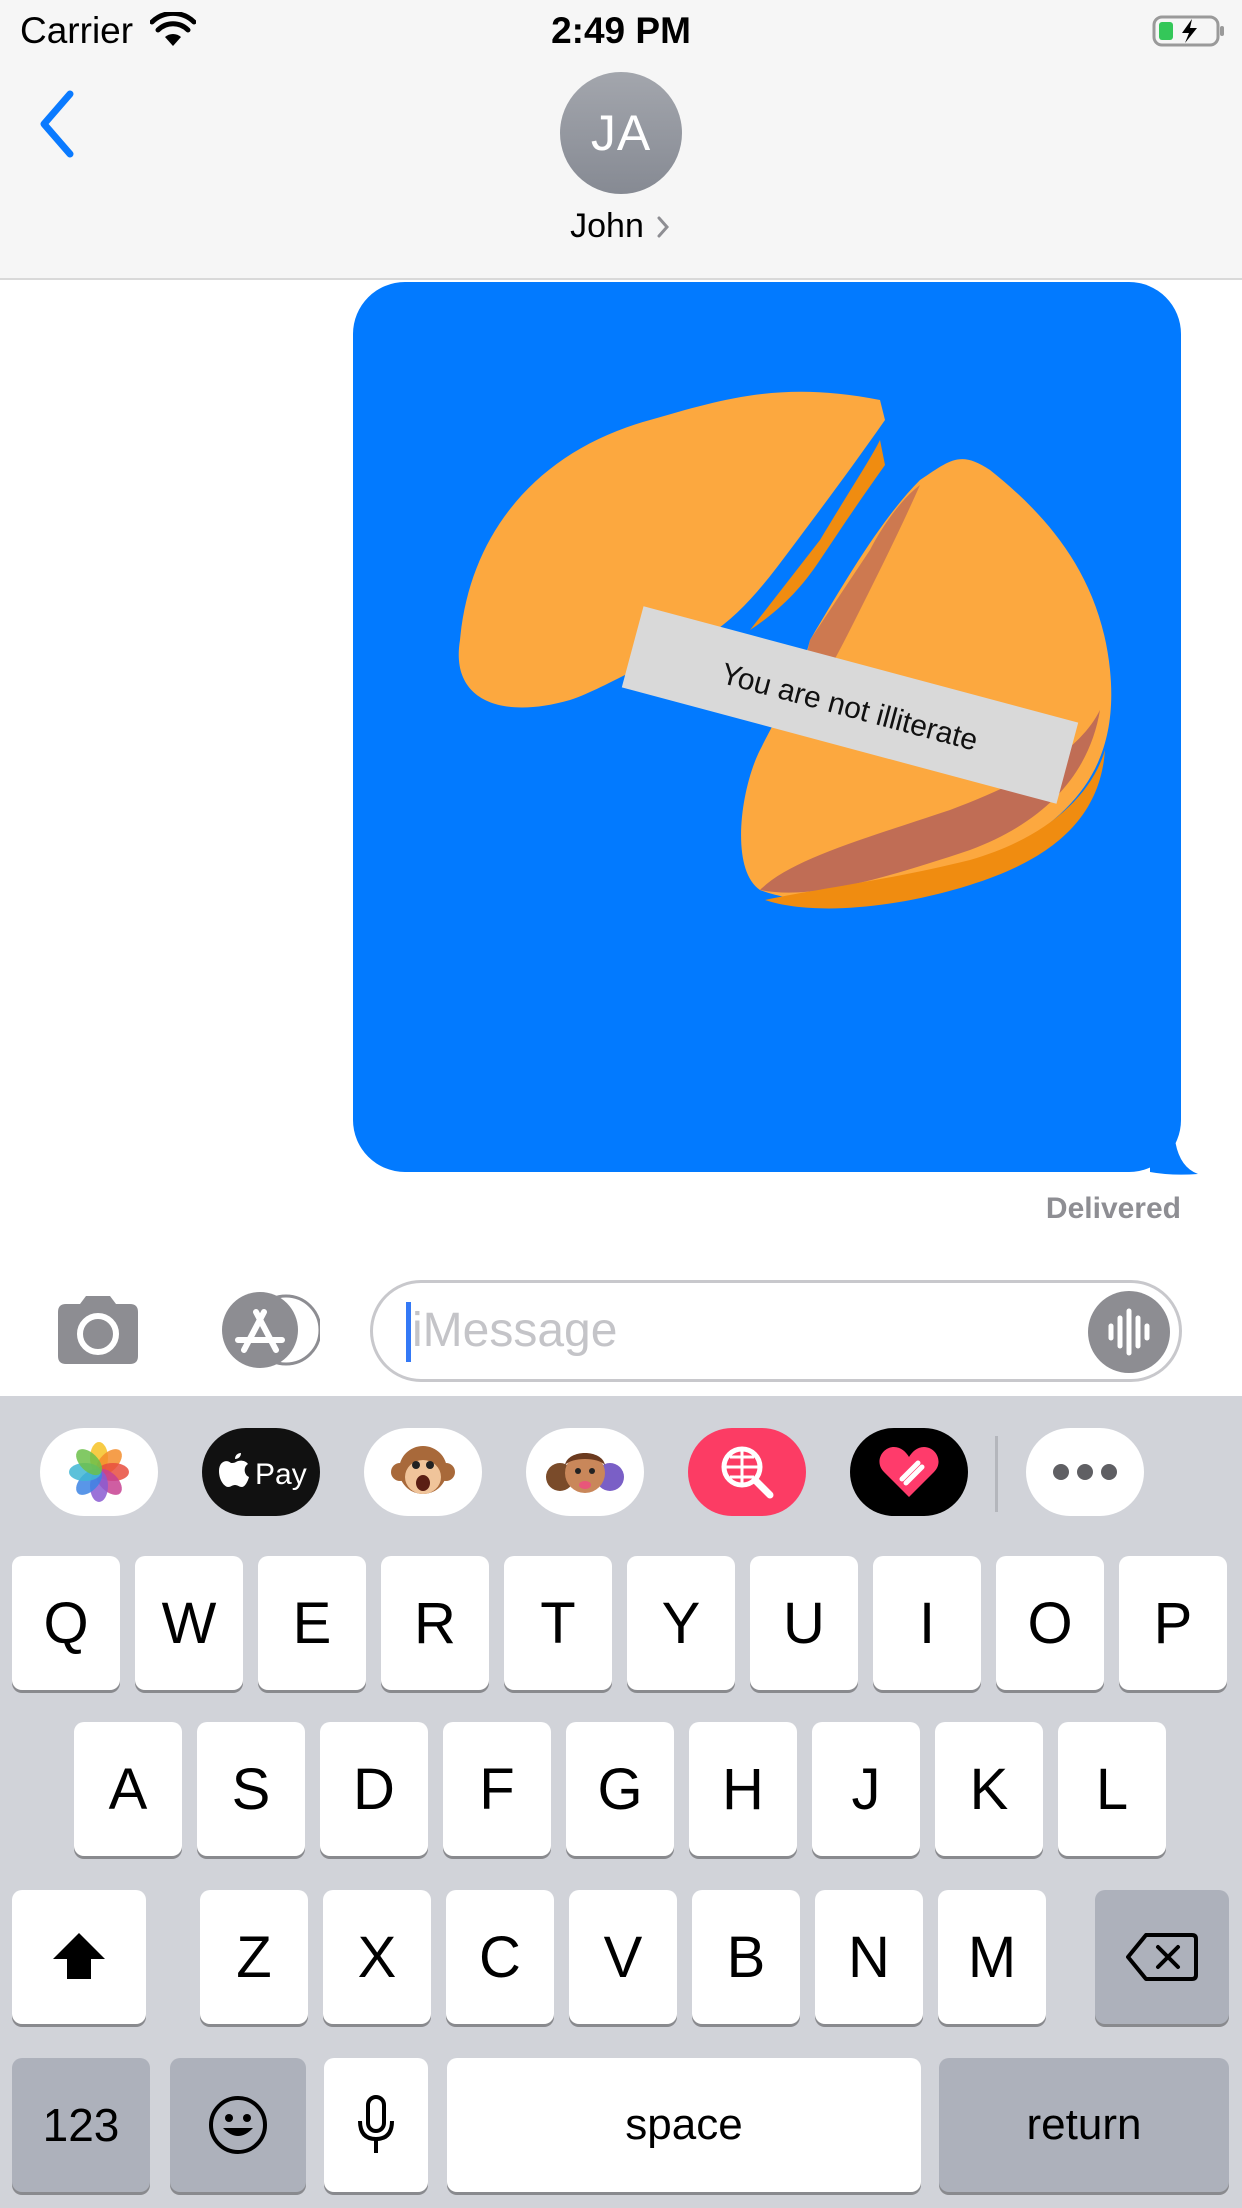  I want to click on app-store-icon, so click(265, 1330).